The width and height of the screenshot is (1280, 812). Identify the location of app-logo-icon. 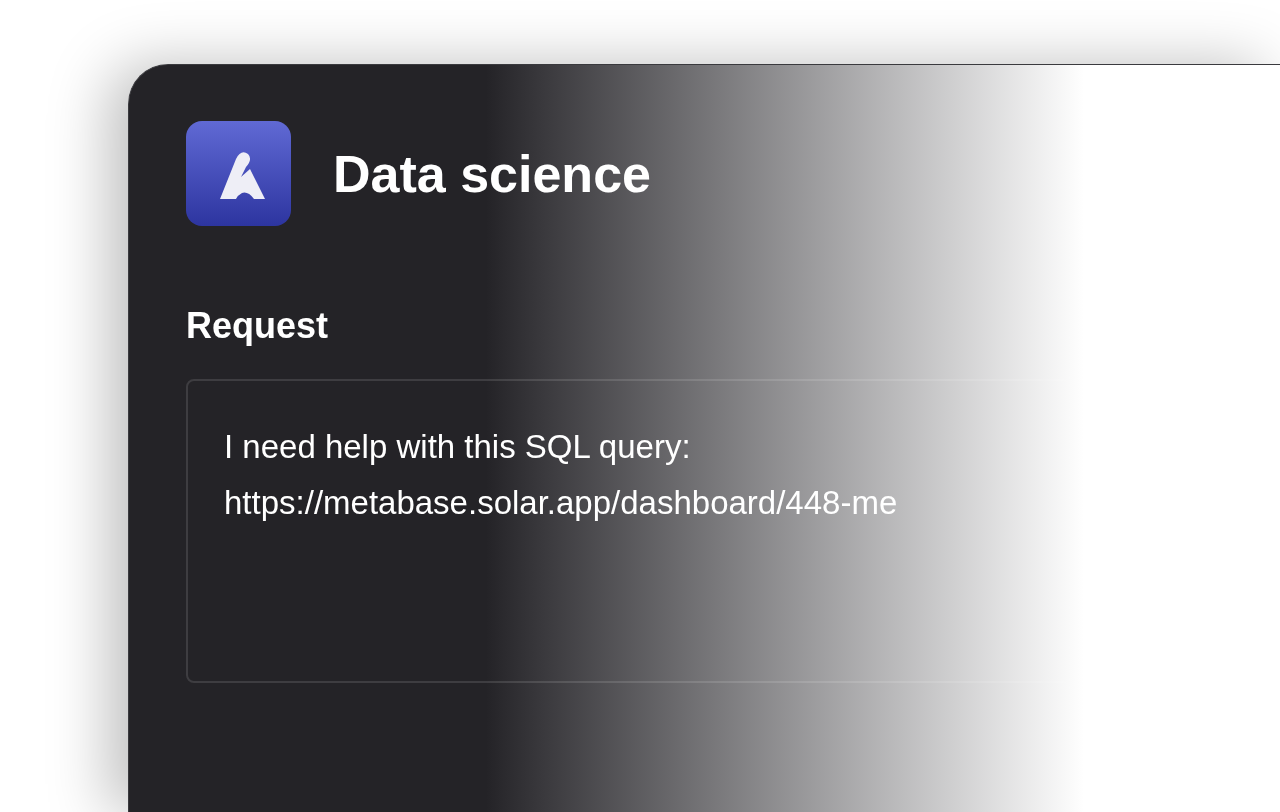
(238, 173).